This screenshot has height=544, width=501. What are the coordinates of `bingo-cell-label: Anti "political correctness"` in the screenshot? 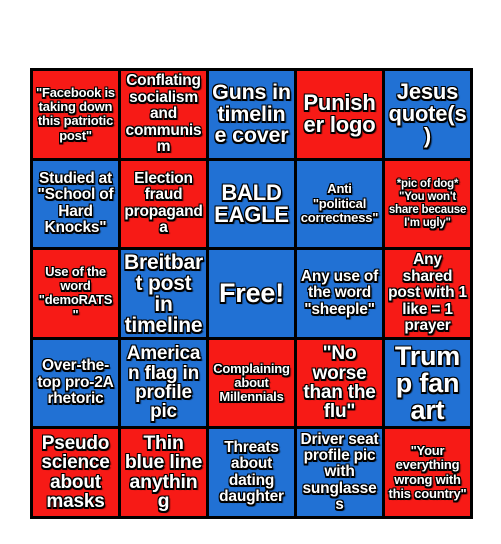 It's located at (339, 203).